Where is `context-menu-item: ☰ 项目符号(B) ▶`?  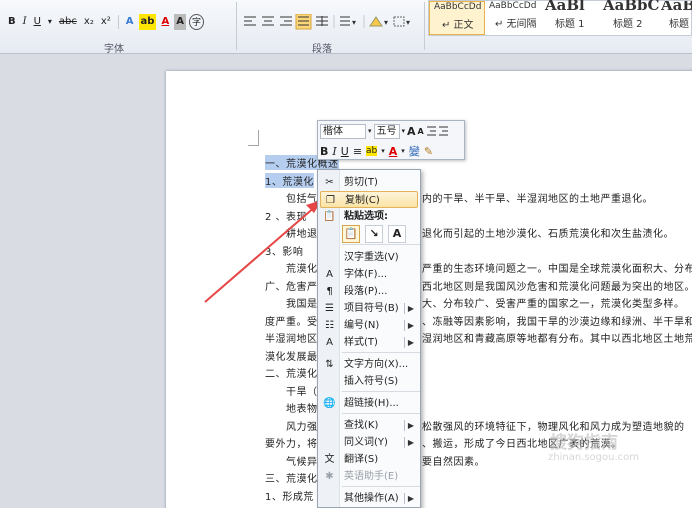
context-menu-item: ☰ 项目符号(B) ▶ is located at coordinates (369, 308).